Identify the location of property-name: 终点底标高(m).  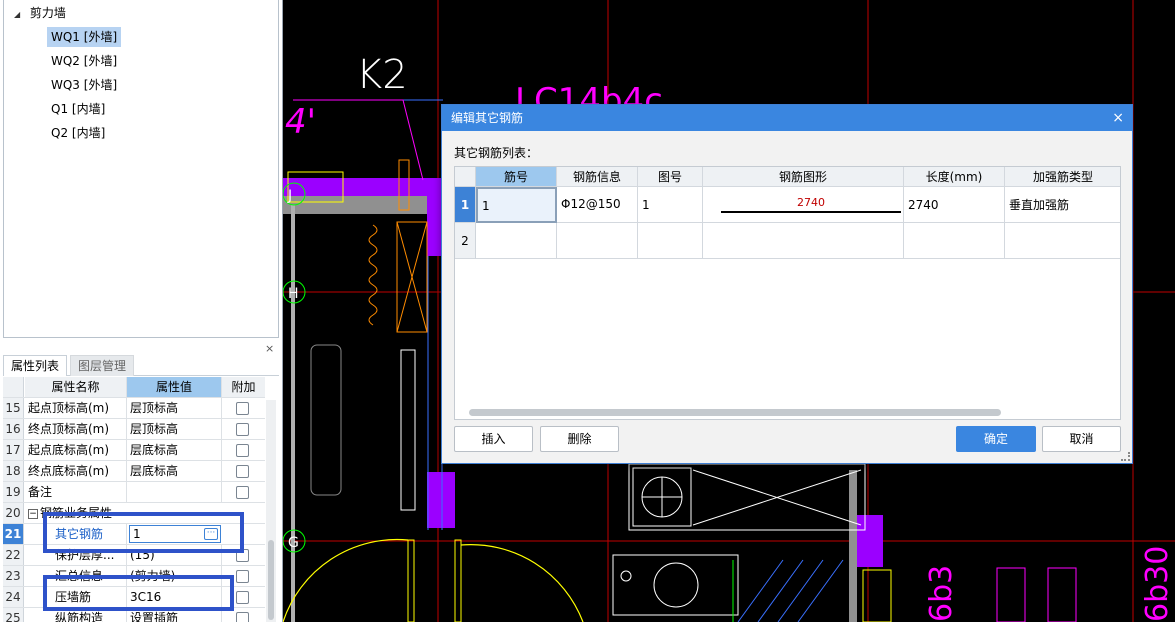
(76, 471).